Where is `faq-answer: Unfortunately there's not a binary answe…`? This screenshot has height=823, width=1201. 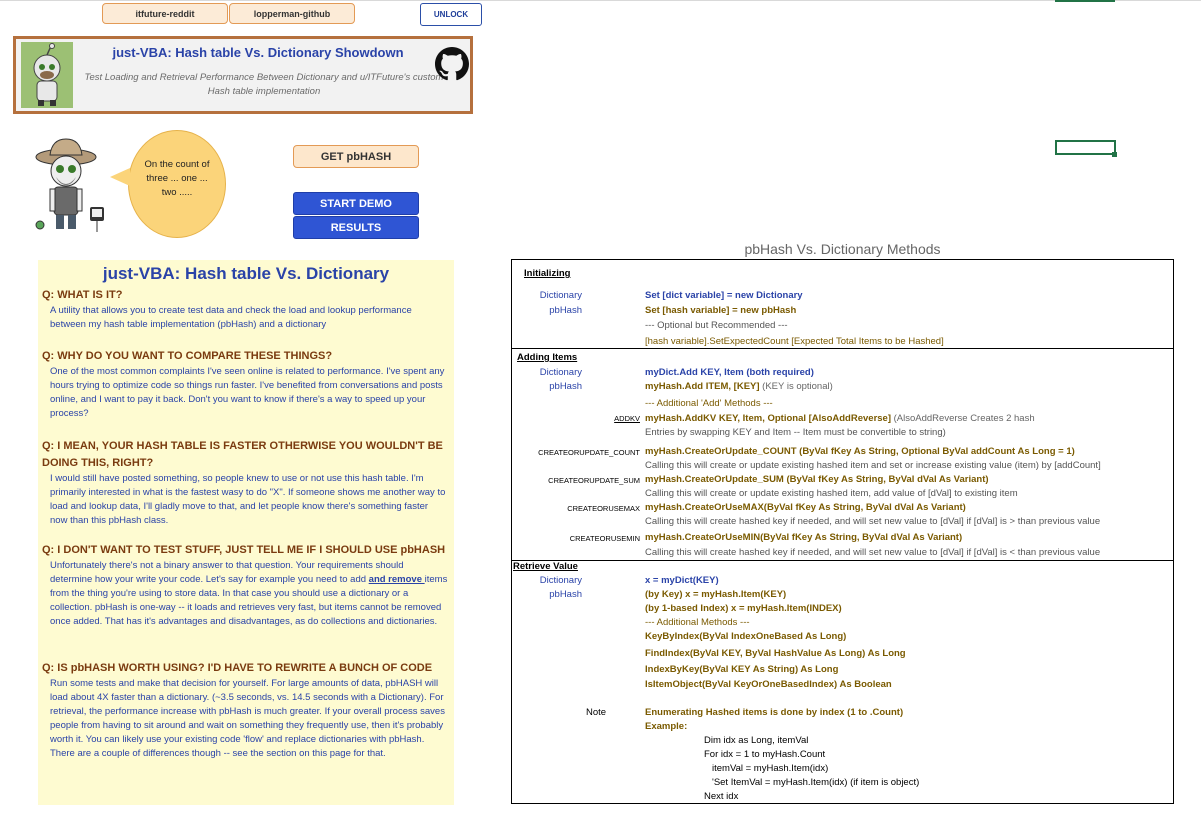
faq-answer: Unfortunately there's not a binary answe… is located at coordinates (249, 594).